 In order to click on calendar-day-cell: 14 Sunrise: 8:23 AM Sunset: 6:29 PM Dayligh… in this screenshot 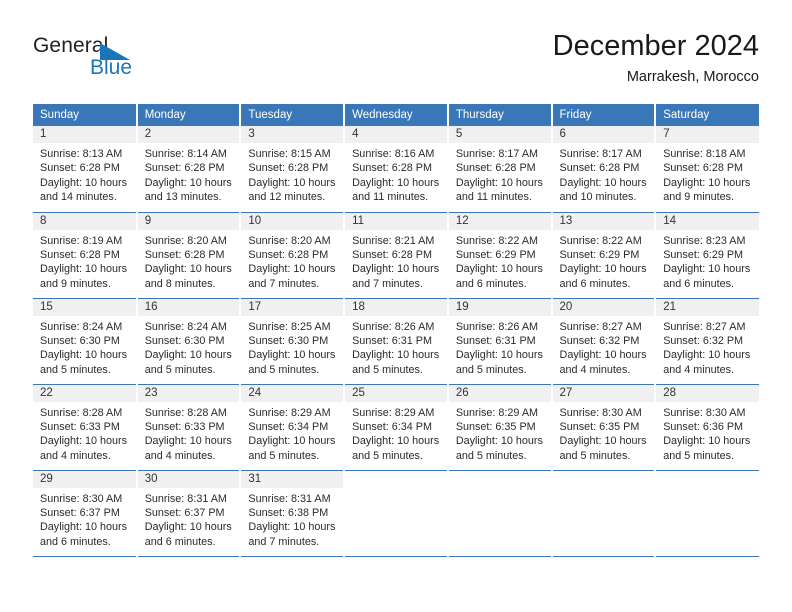, I will do `click(707, 255)`.